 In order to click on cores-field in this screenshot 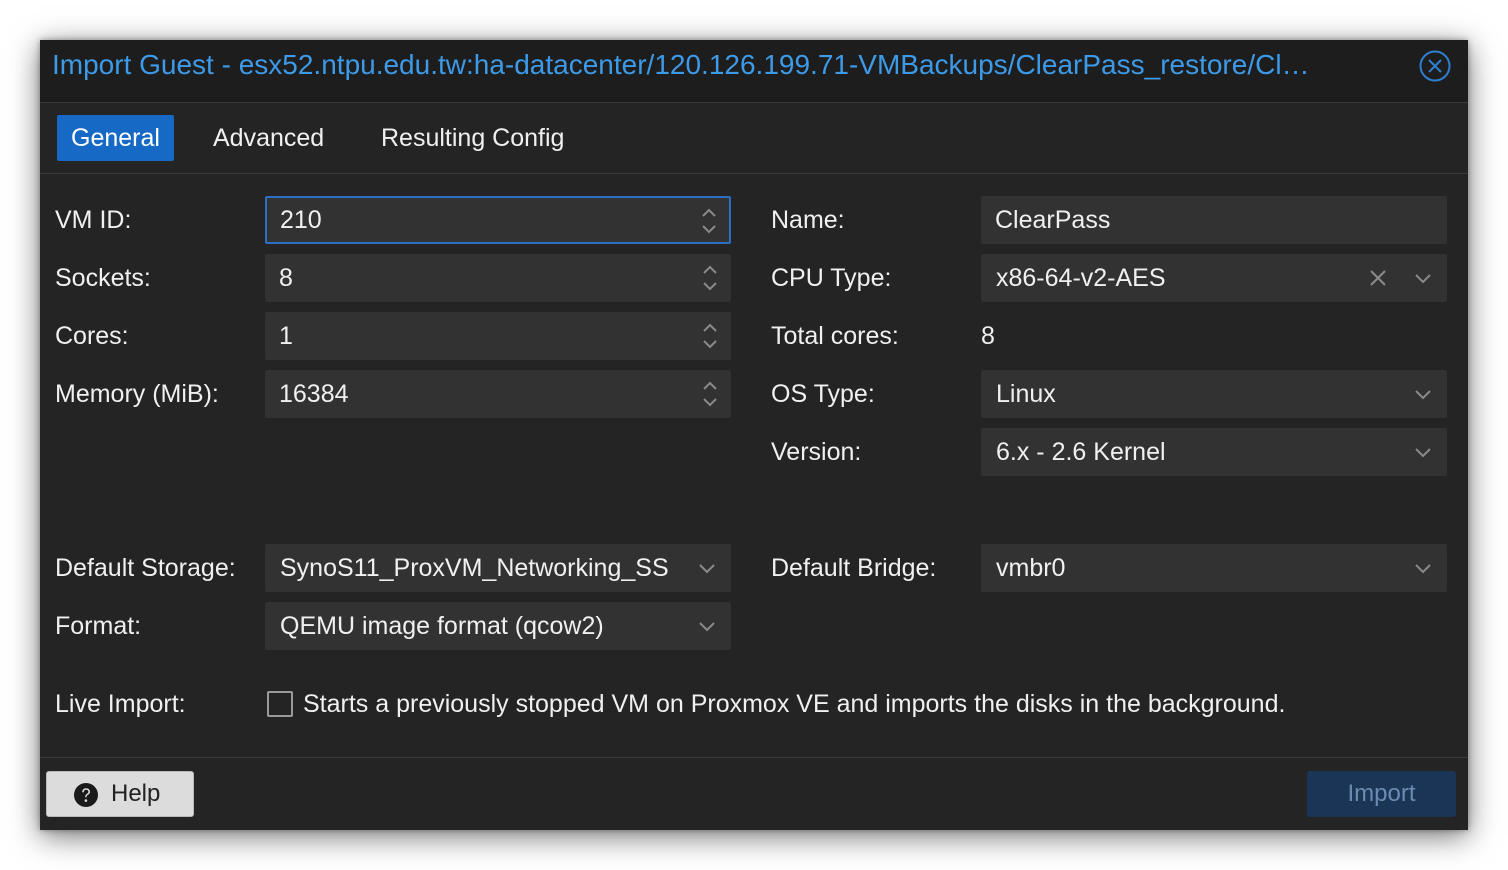, I will do `click(498, 336)`.